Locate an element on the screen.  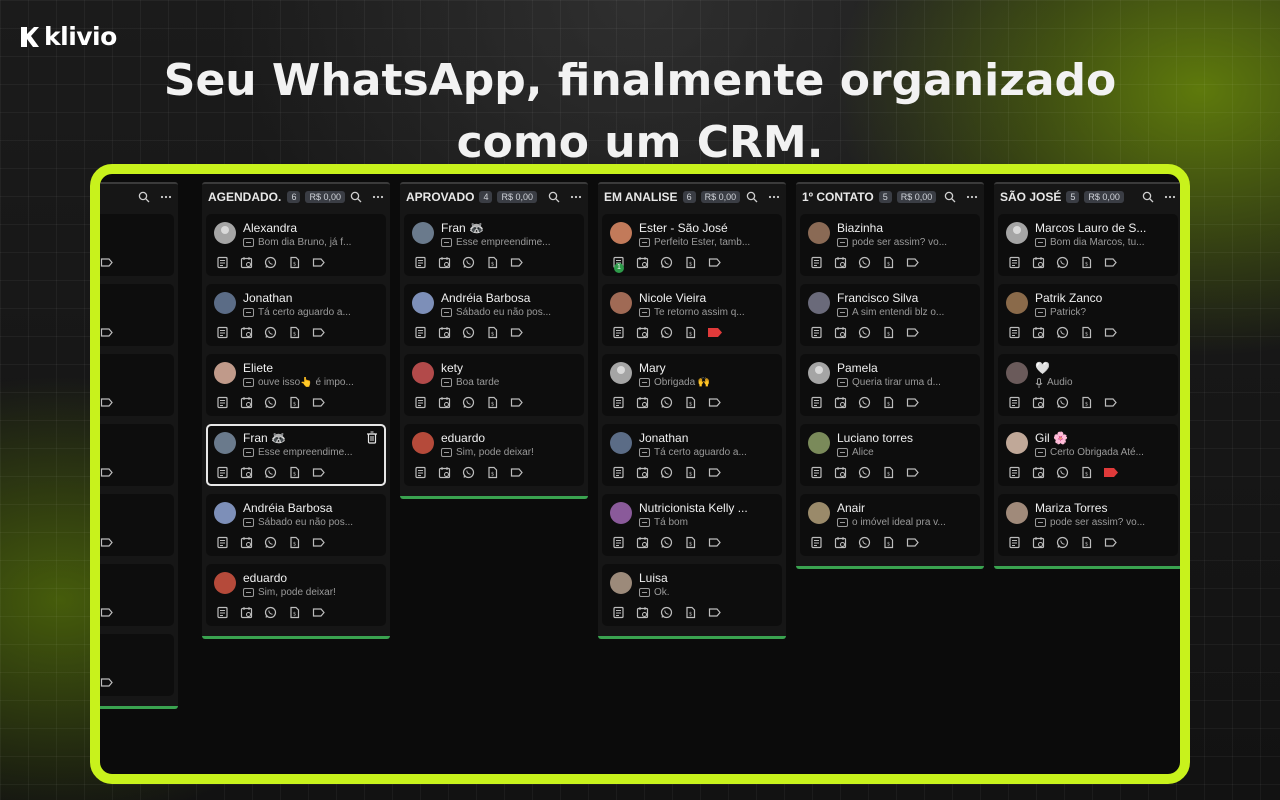
contact-card: eduardo Sim, pode deixar! $ is located at coordinates (494, 455).